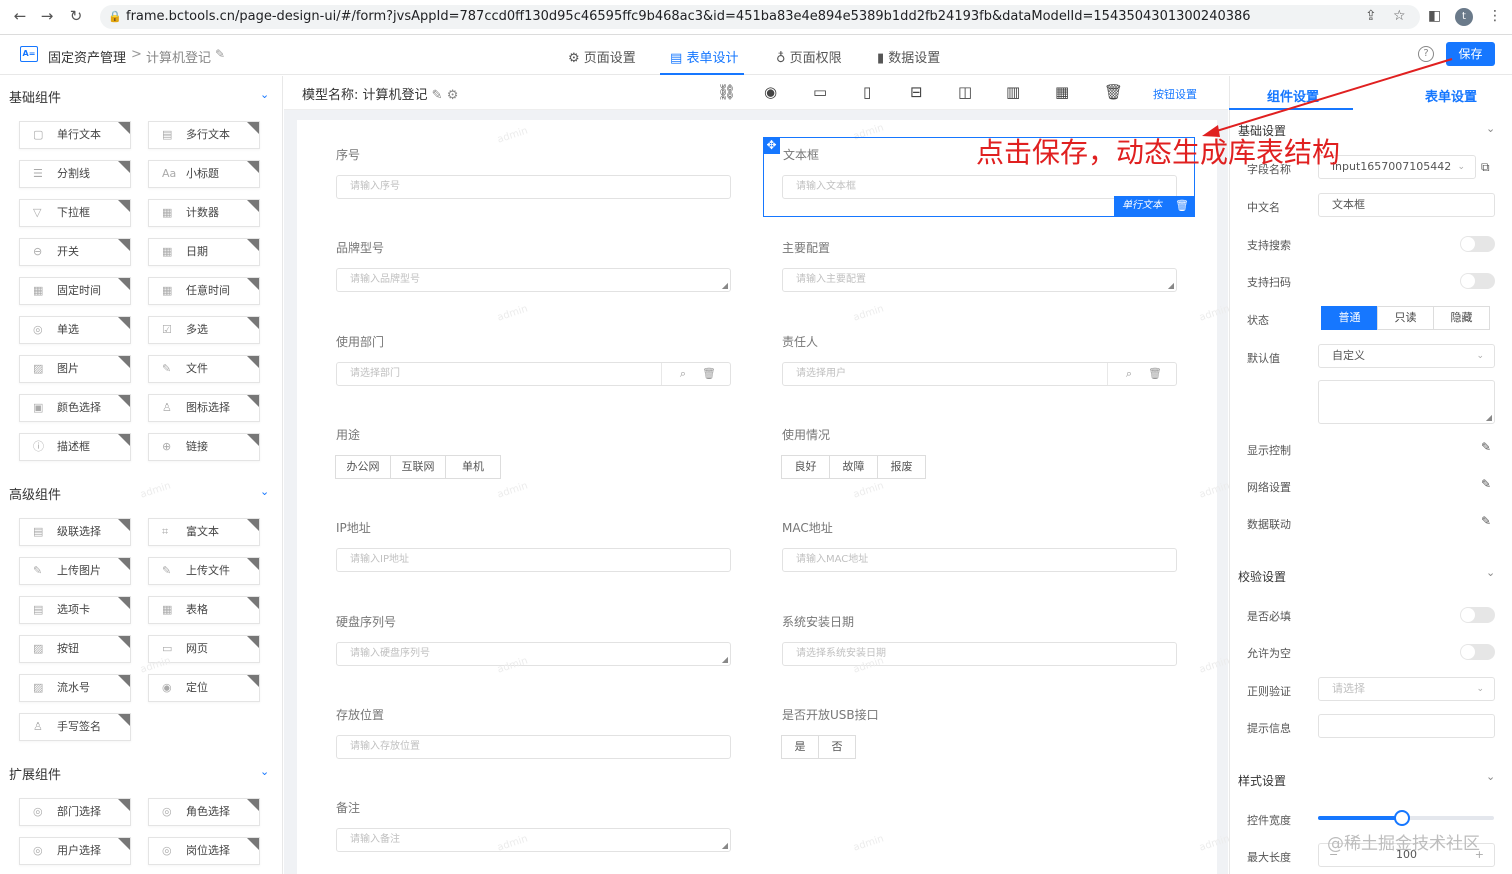 Image resolution: width=1512 pixels, height=874 pixels. I want to click on field-input: 请输入序号, so click(533, 187).